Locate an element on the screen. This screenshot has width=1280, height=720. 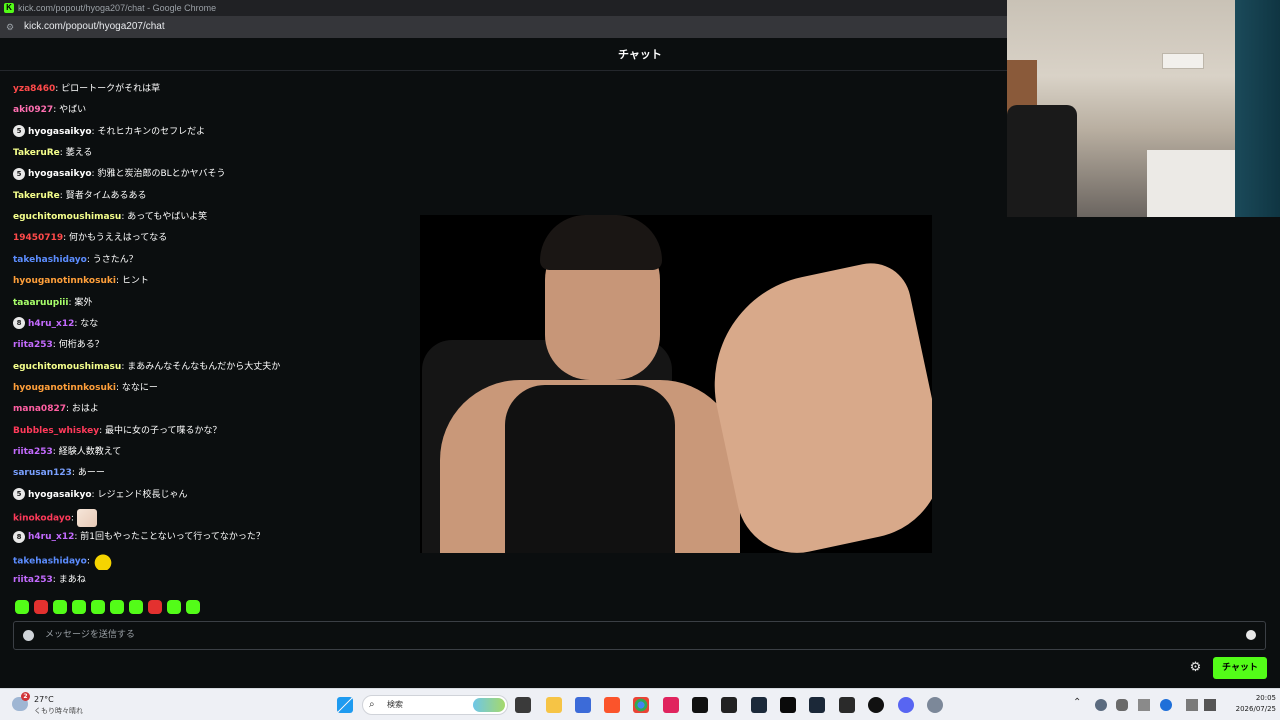
chat-username: 19450719 is located at coordinates (38, 238).